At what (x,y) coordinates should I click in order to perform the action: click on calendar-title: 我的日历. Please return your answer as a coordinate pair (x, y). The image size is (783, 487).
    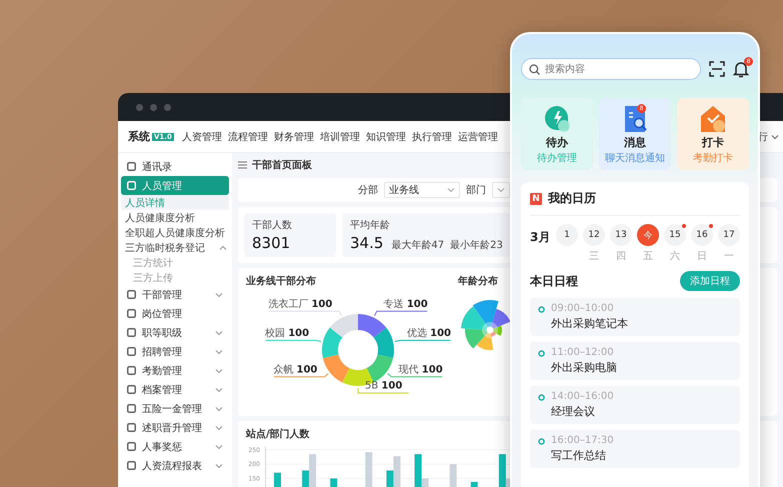
    Looking at the image, I should click on (572, 198).